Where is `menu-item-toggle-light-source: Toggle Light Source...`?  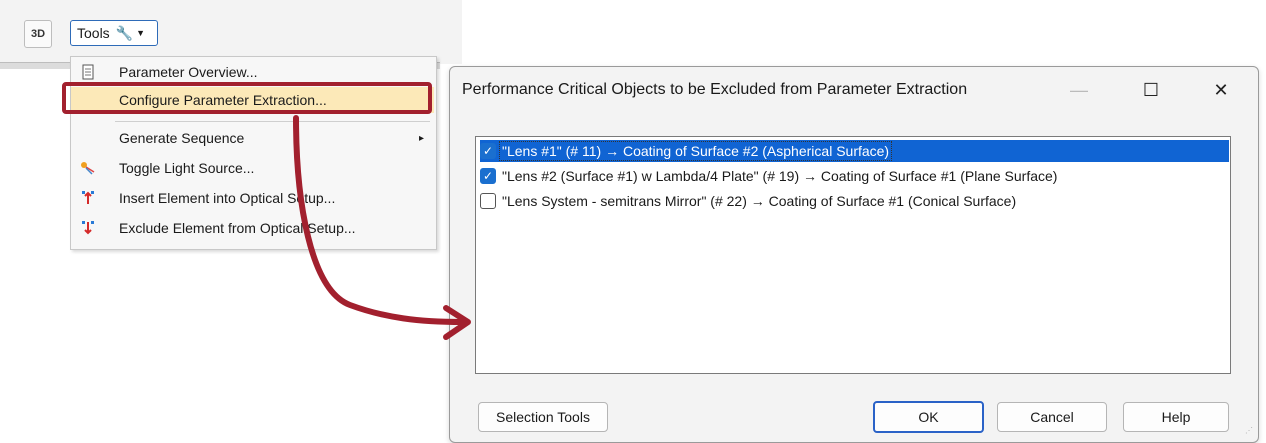 menu-item-toggle-light-source: Toggle Light Source... is located at coordinates (252, 168).